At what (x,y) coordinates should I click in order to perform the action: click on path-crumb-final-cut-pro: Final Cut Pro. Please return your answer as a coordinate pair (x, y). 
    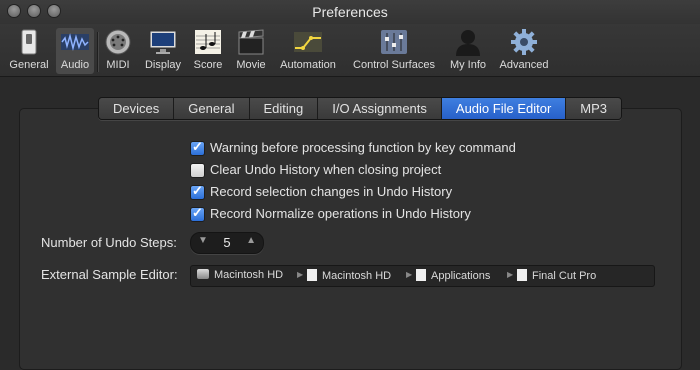
    Looking at the image, I should click on (556, 275).